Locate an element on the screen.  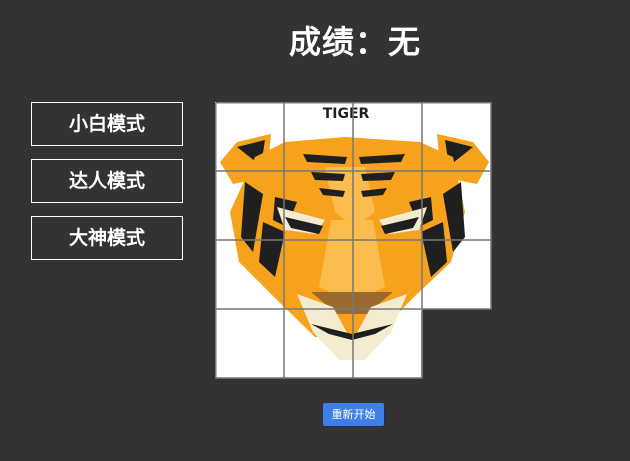
mode-selector: 小白模式 达人模式 大神模式 is located at coordinates (107, 187).